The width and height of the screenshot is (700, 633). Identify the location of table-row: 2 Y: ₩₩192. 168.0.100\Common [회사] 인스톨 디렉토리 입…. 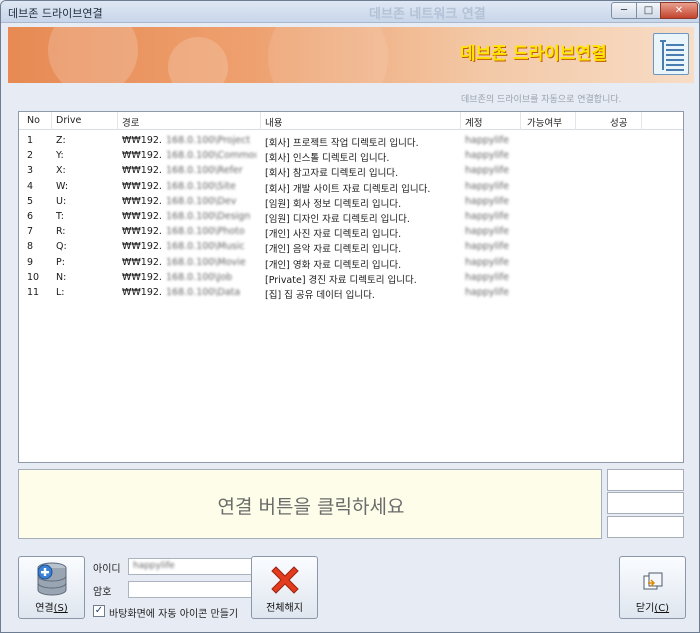
(351, 156).